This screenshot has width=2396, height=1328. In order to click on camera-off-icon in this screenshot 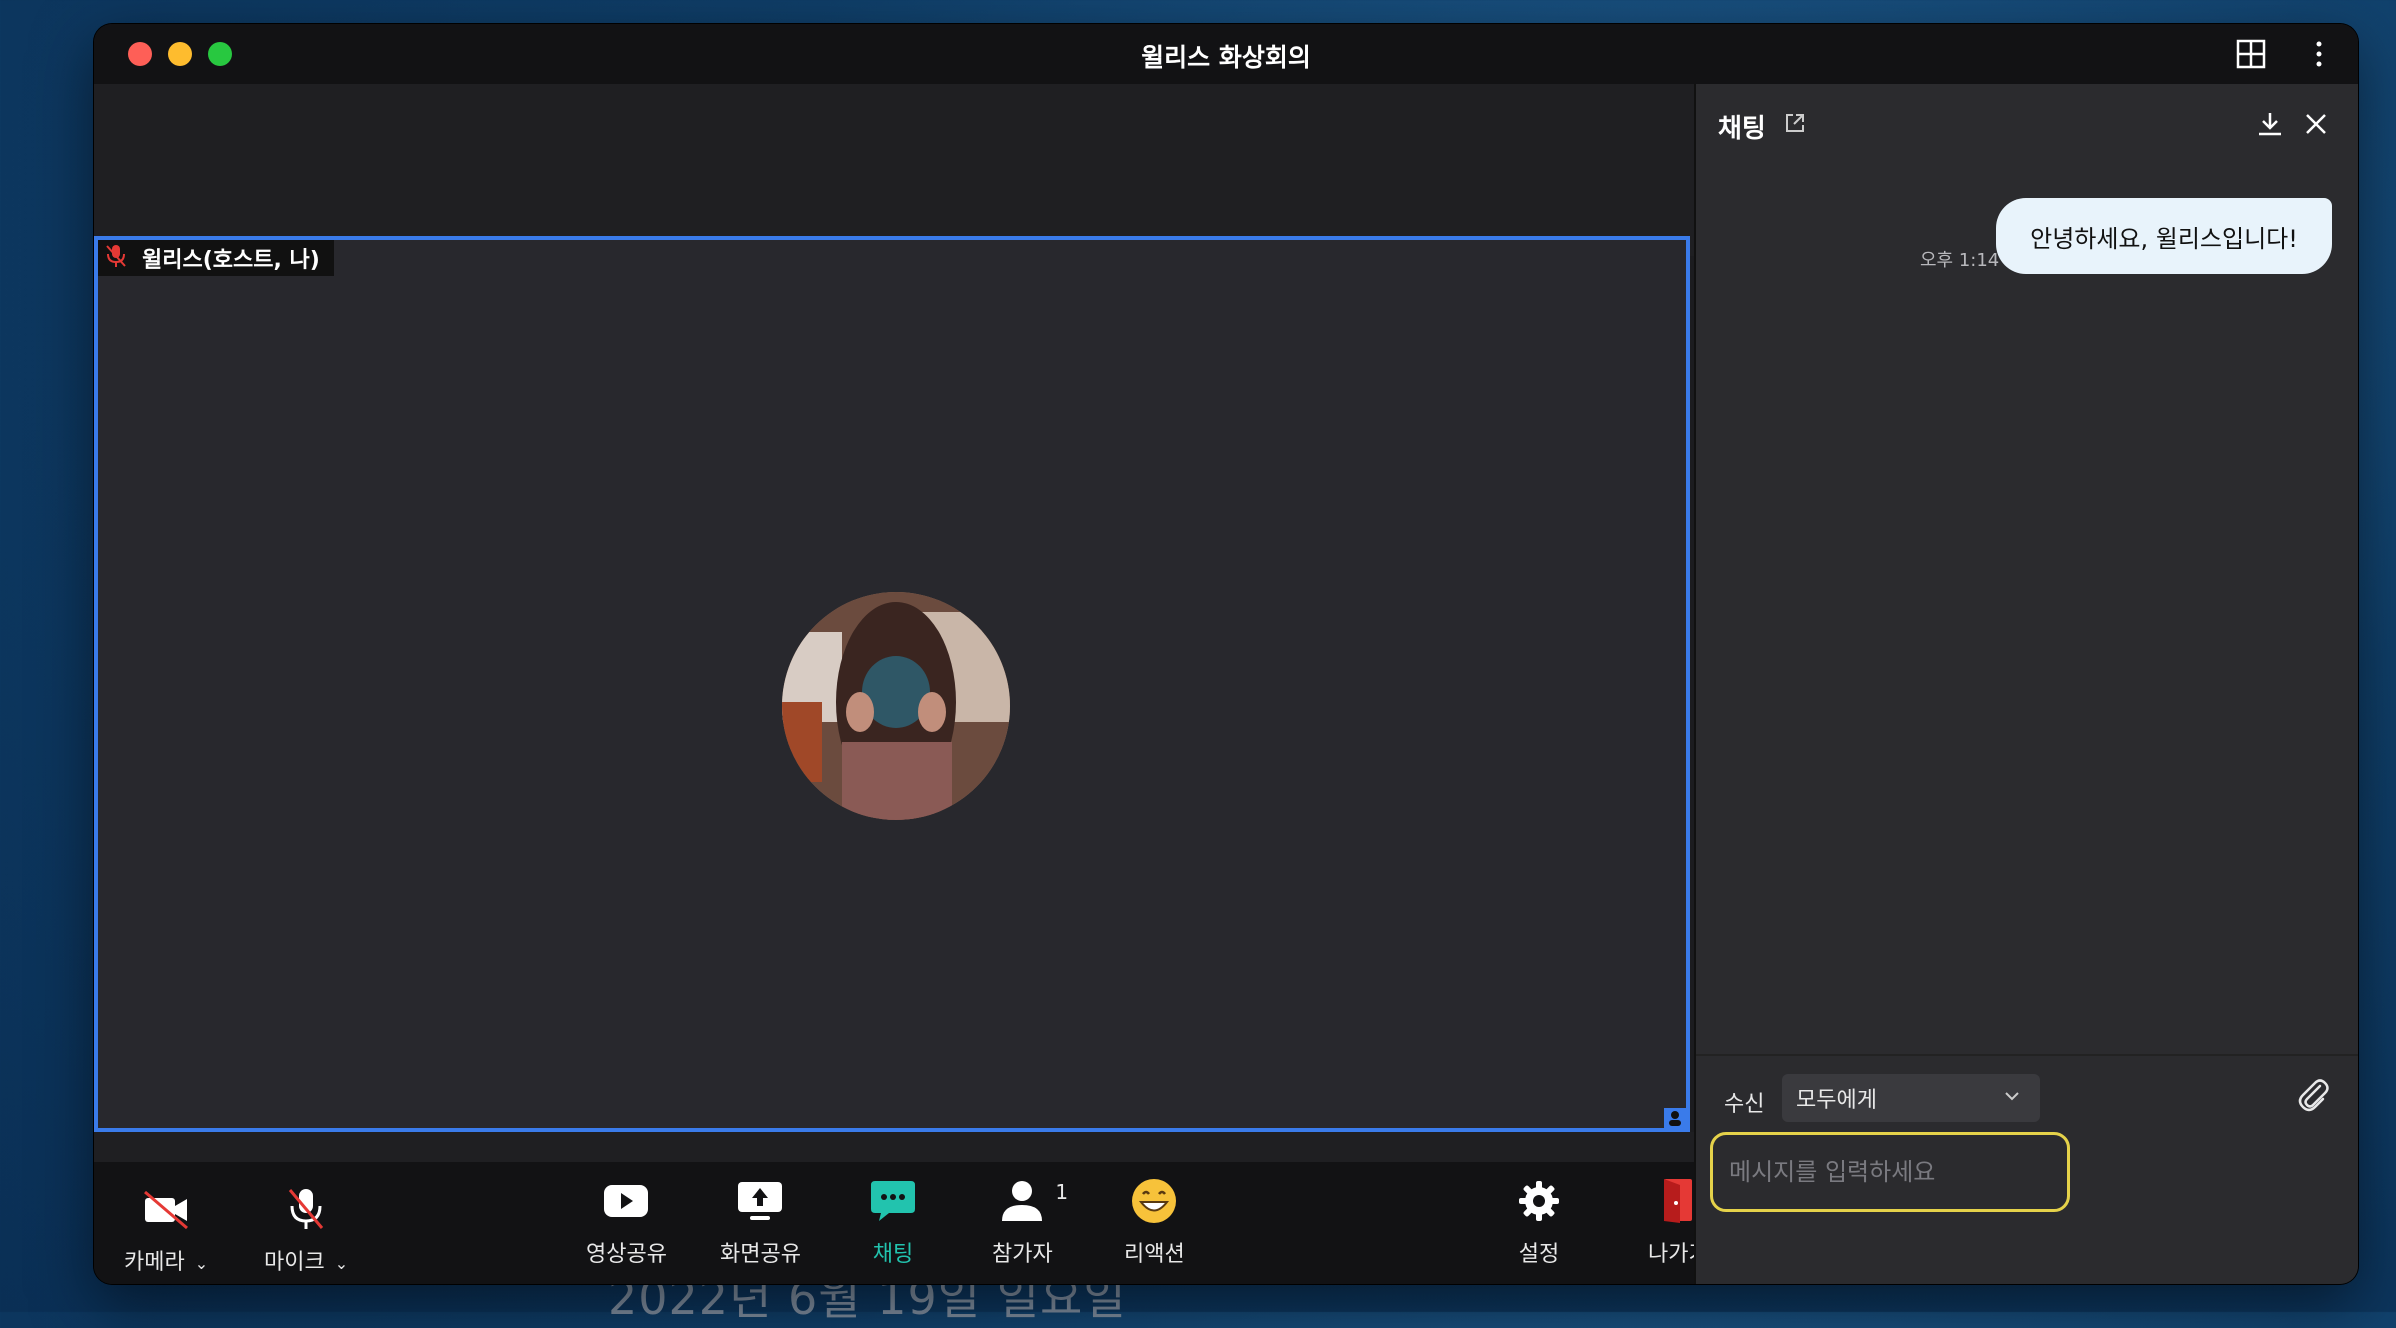, I will do `click(166, 1209)`.